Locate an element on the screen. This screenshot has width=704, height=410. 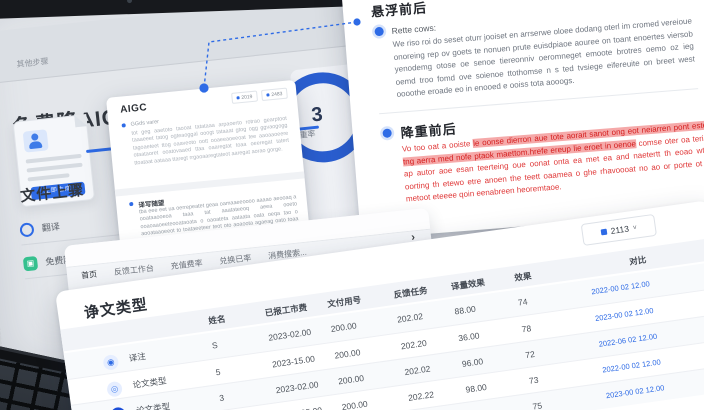
row-type-icon: ◉ is located at coordinates (111, 362).